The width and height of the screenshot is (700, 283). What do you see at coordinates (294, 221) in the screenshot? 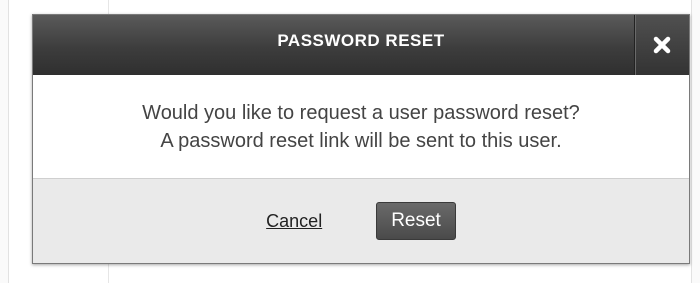
I see `cancel-link: Cancel` at bounding box center [294, 221].